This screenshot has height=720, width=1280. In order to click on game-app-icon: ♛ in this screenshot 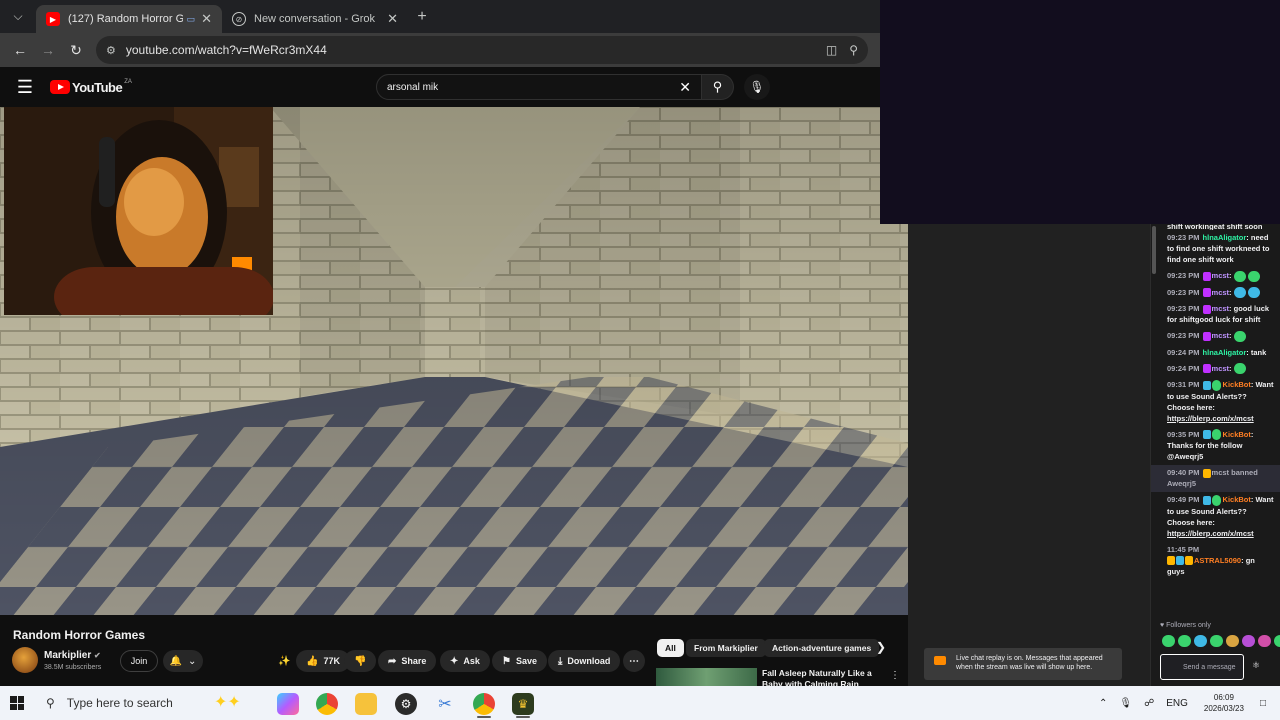, I will do `click(523, 704)`.